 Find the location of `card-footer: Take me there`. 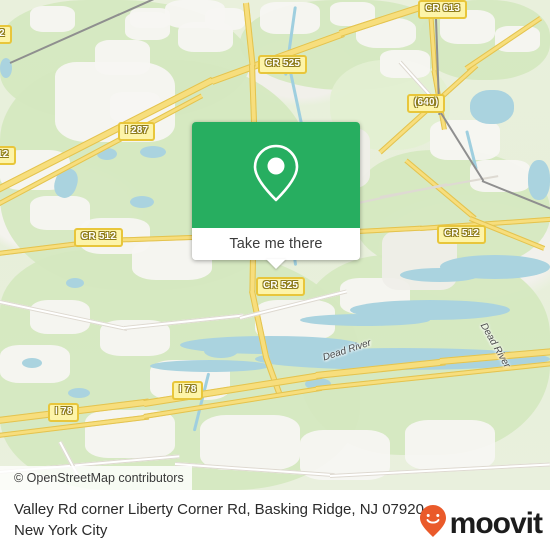

card-footer: Take me there is located at coordinates (276, 248).